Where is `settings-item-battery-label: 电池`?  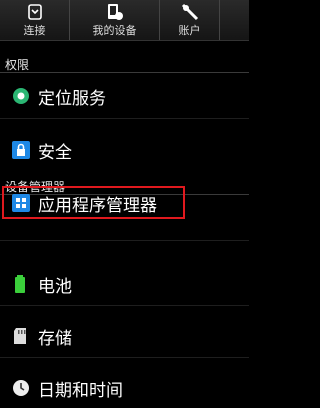
settings-item-battery-label: 电池 is located at coordinates (55, 286).